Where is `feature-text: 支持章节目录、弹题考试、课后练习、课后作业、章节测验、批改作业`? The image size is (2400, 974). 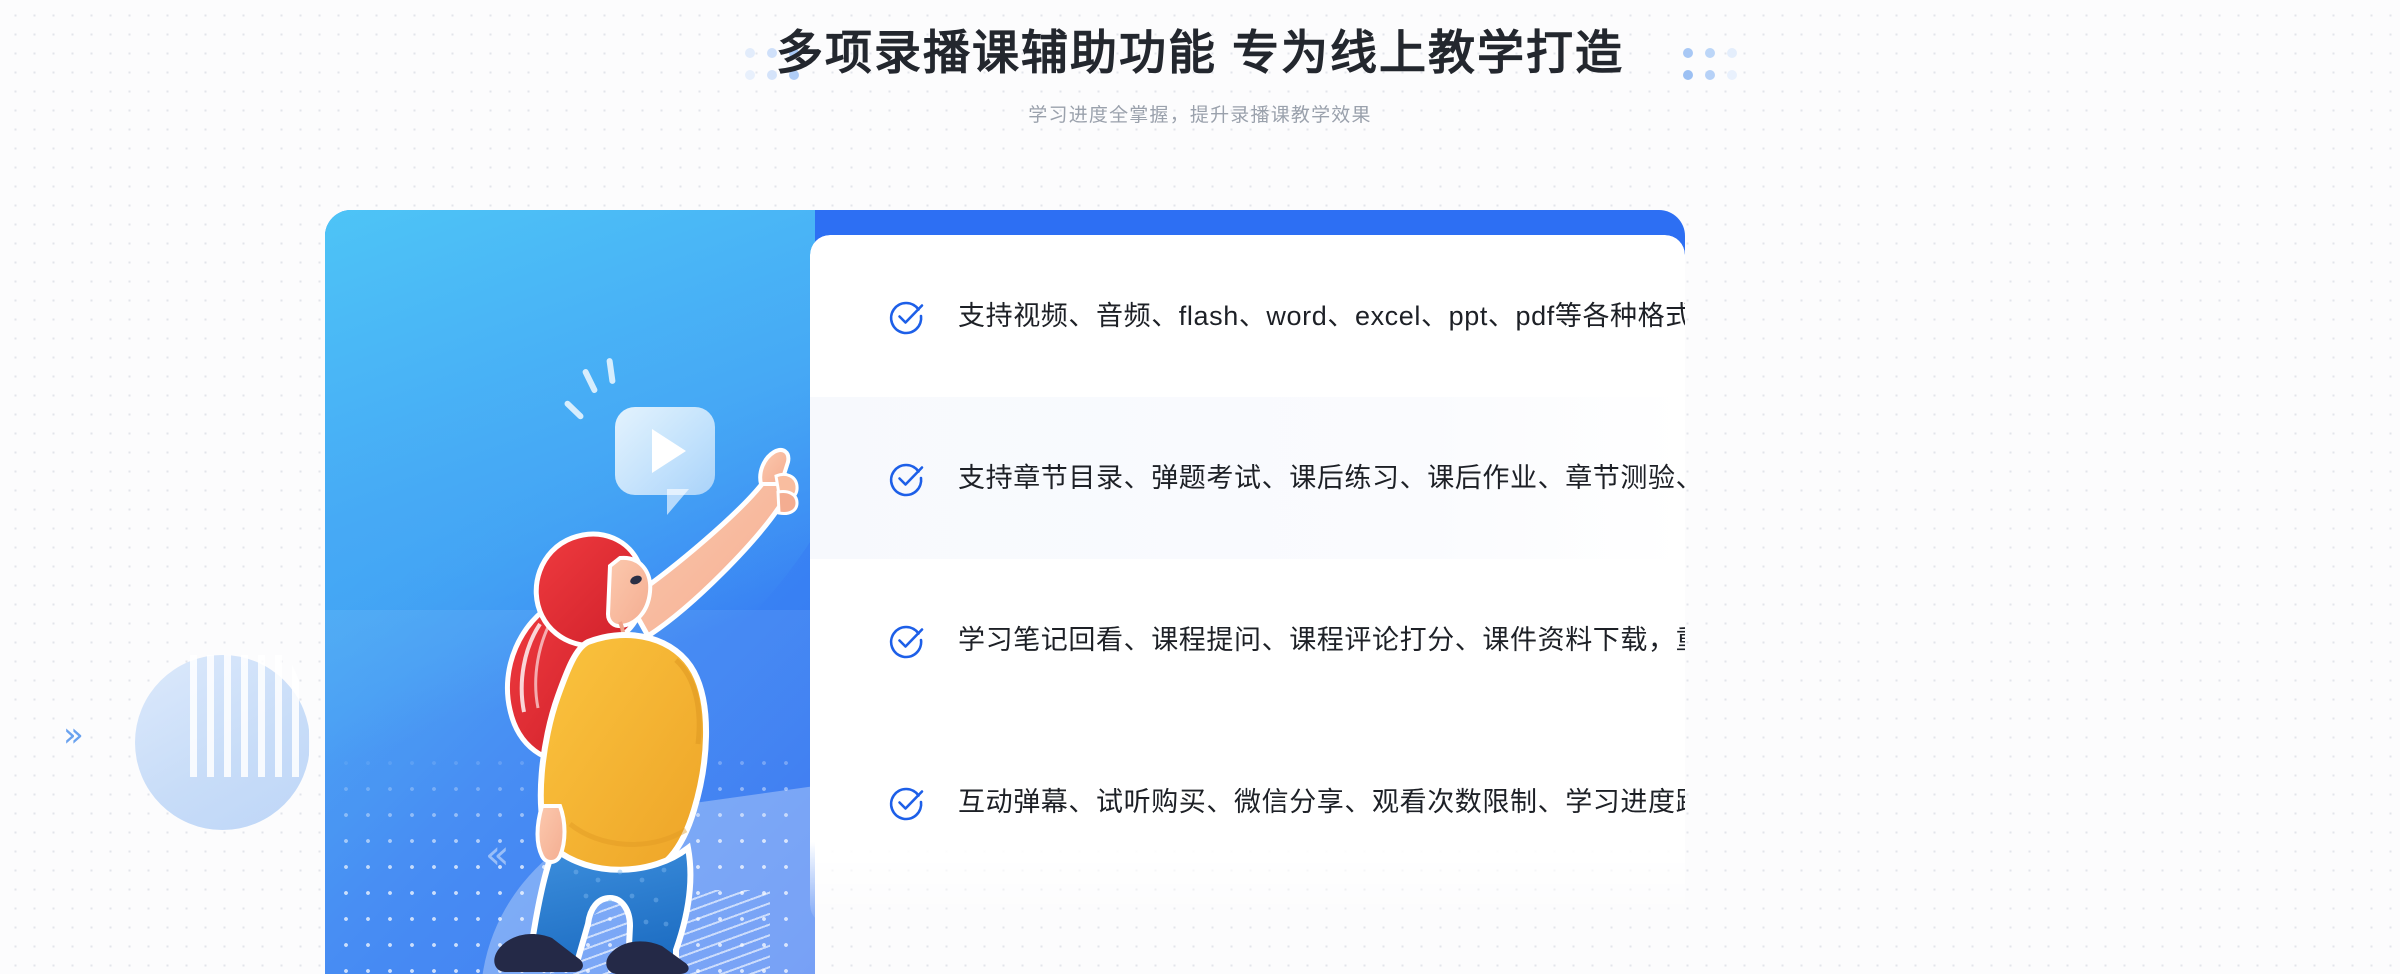
feature-text: 支持章节目录、弹题考试、课后练习、课后作业、章节测验、批改作业 is located at coordinates (1386, 477).